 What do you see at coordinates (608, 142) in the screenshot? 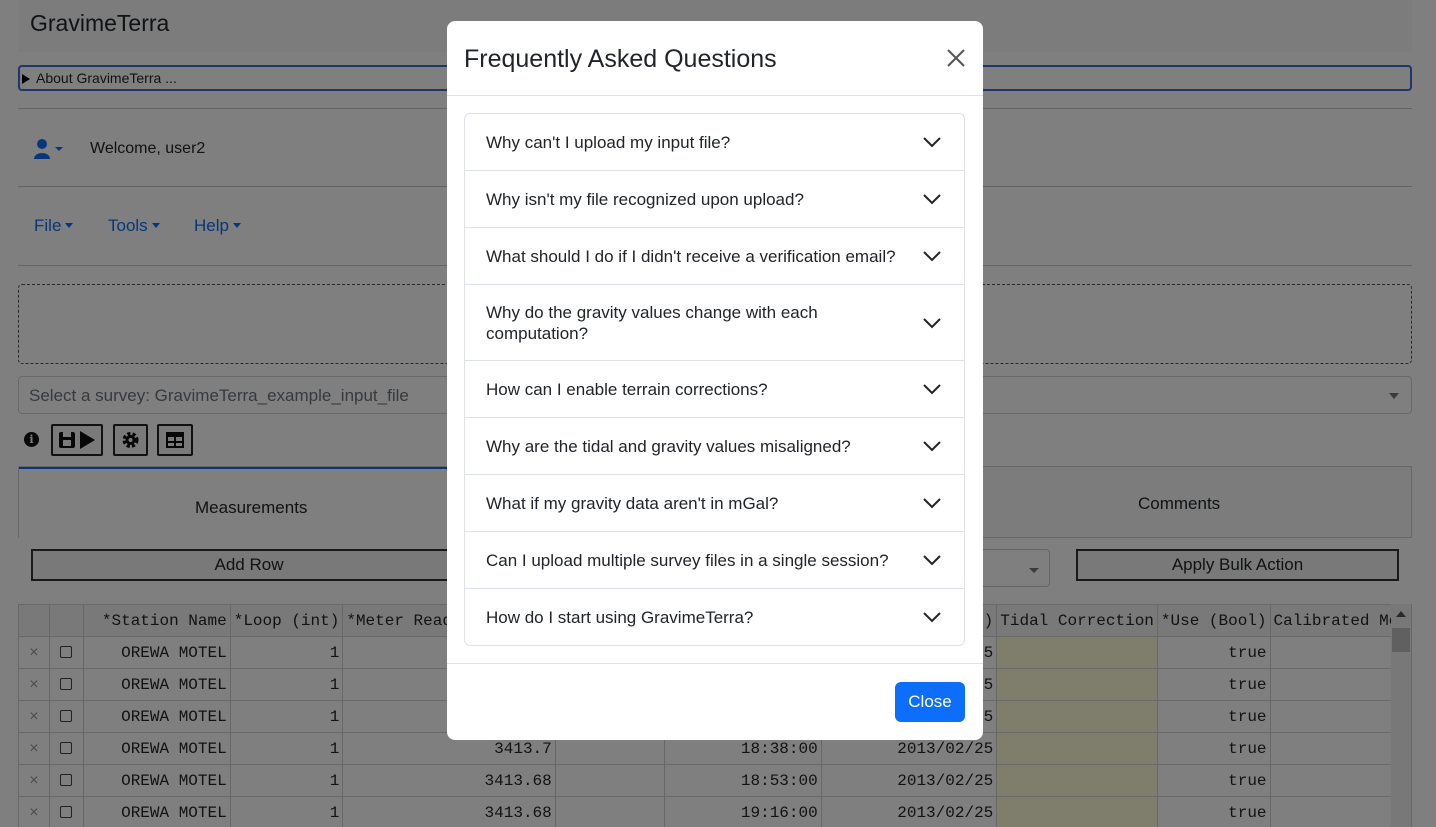
I see `faq-question: Why can't I upload my input file?` at bounding box center [608, 142].